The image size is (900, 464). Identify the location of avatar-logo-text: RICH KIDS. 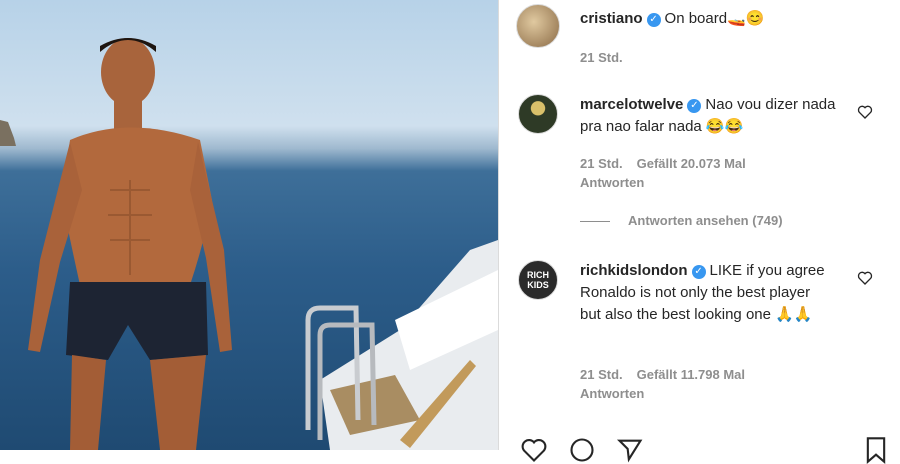
(538, 280).